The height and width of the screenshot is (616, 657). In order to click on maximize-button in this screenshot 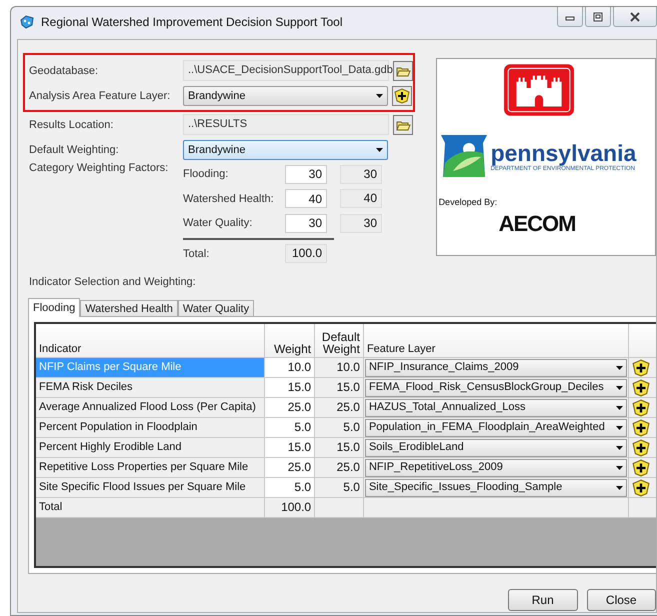, I will do `click(598, 17)`.